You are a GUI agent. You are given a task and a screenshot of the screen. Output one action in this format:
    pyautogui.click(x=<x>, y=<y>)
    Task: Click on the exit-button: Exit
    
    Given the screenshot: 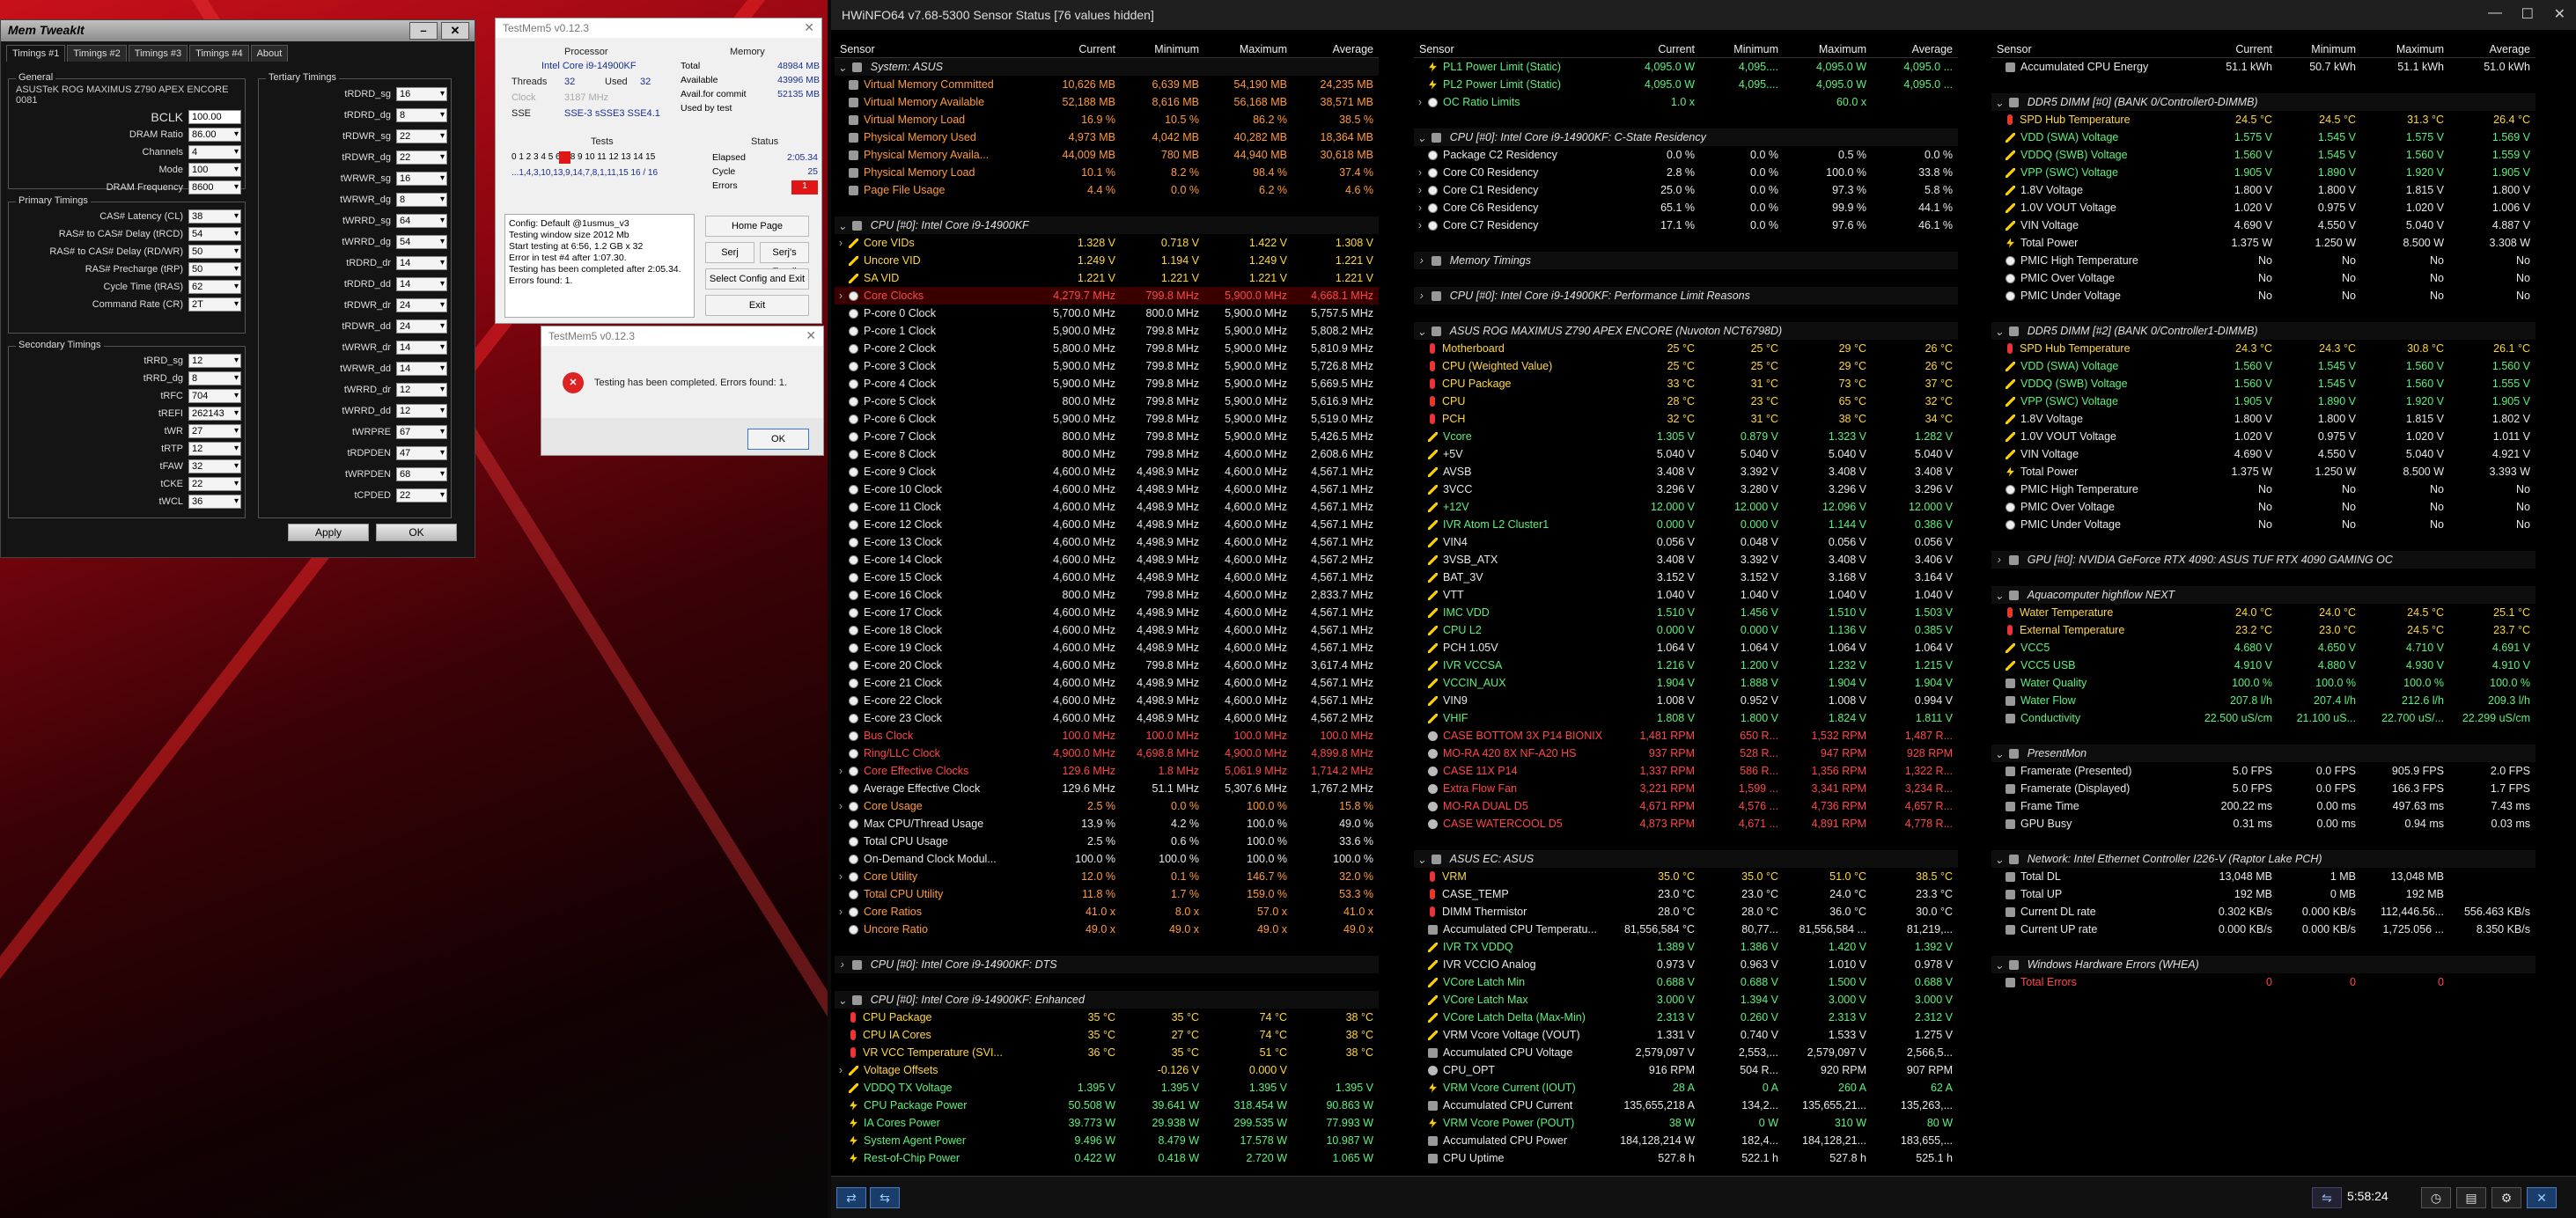 What is the action you would take?
    pyautogui.click(x=757, y=305)
    